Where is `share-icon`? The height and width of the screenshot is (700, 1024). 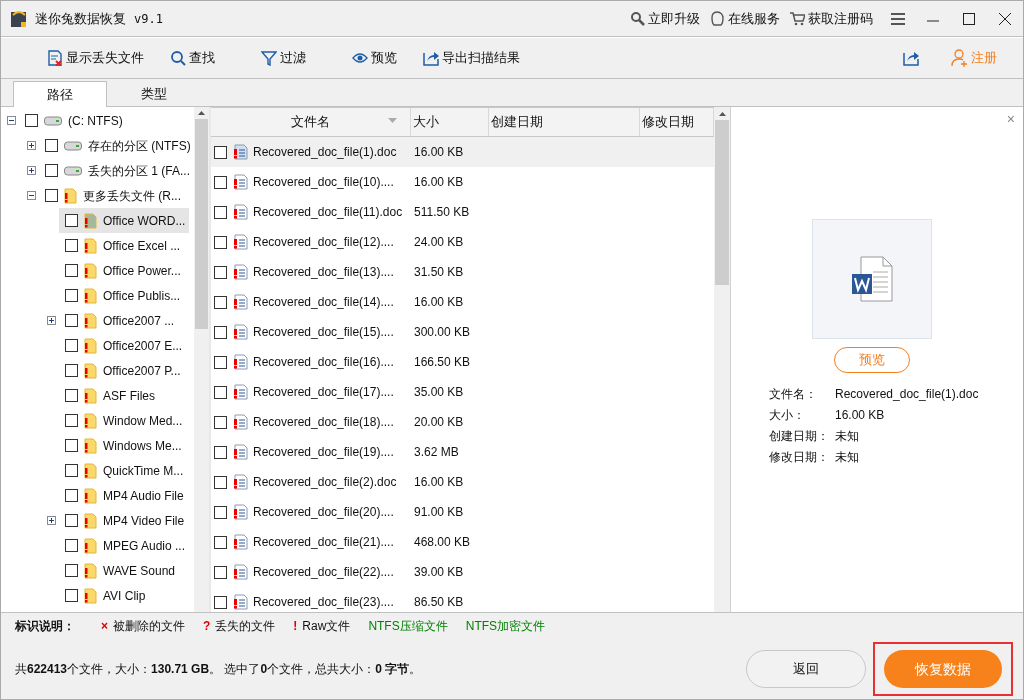 share-icon is located at coordinates (911, 58).